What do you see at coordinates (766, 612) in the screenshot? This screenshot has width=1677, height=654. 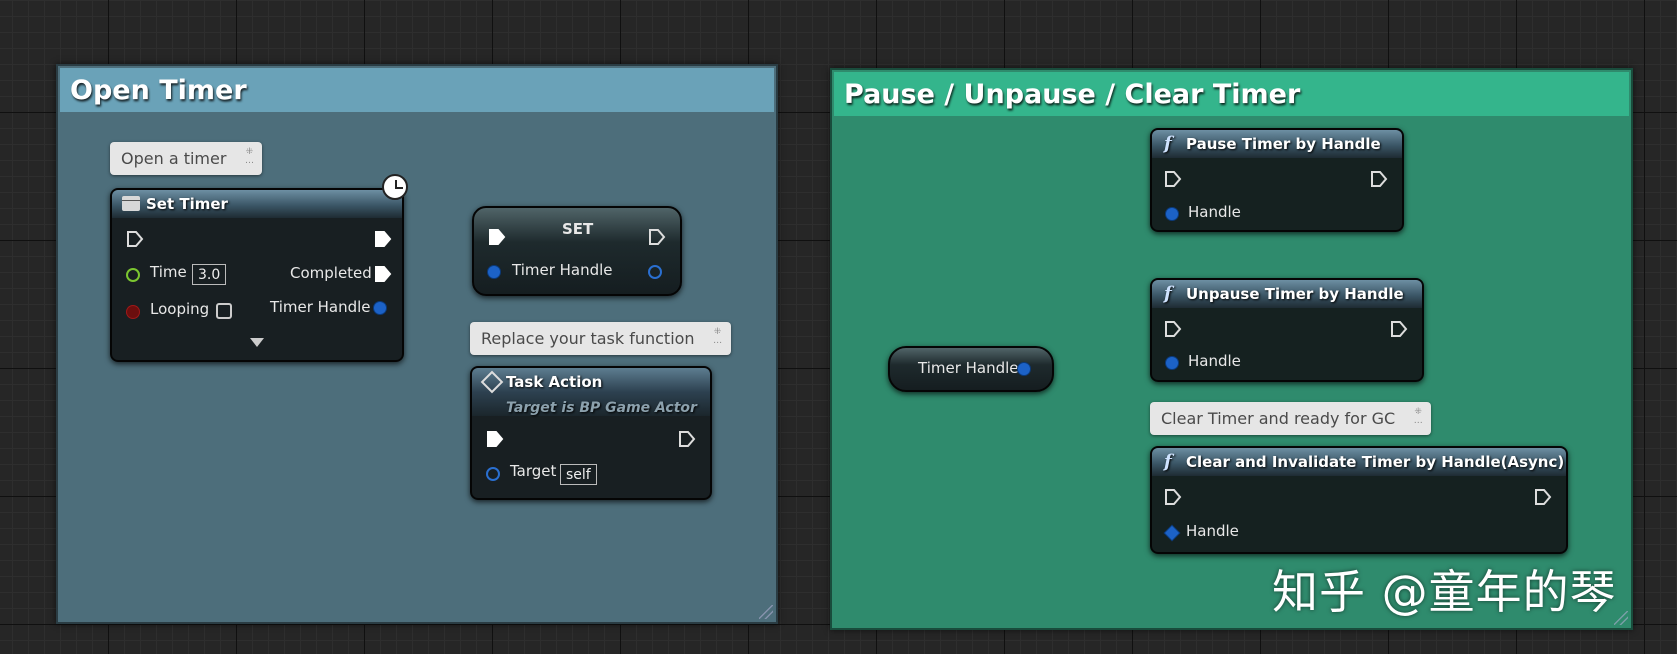 I see `resize-grip-icon` at bounding box center [766, 612].